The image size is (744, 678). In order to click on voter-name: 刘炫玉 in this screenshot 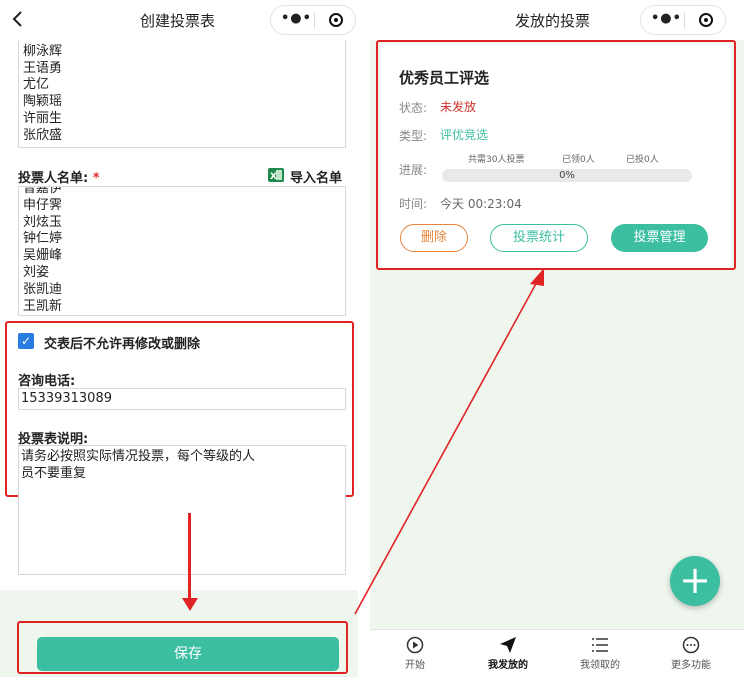, I will do `click(43, 222)`.